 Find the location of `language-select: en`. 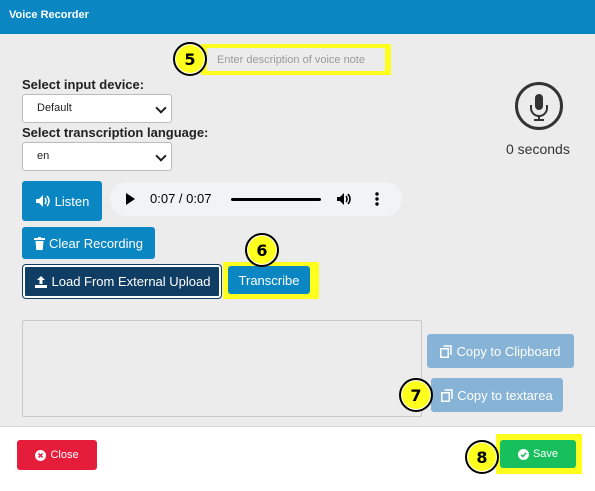

language-select: en is located at coordinates (97, 156).